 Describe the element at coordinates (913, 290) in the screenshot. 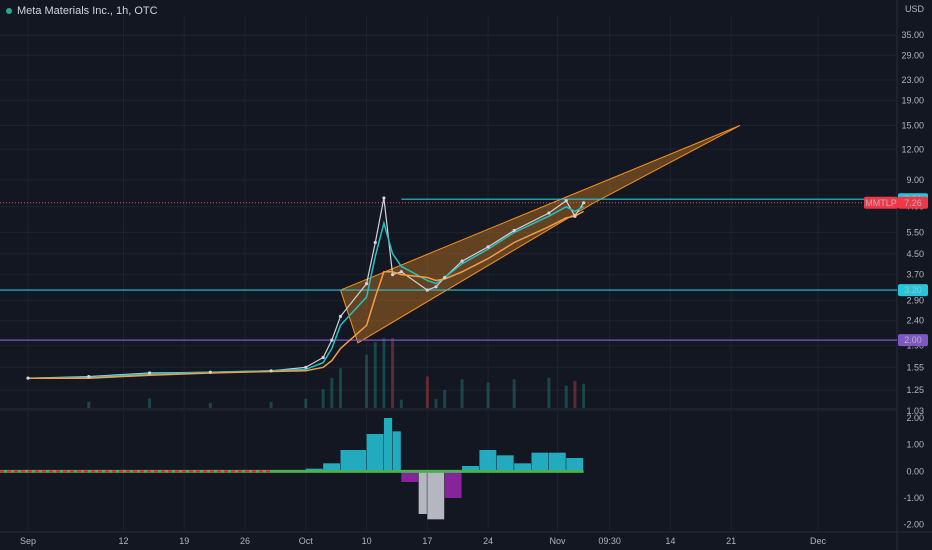

I see `level-badge-320-label: 3.20` at that location.